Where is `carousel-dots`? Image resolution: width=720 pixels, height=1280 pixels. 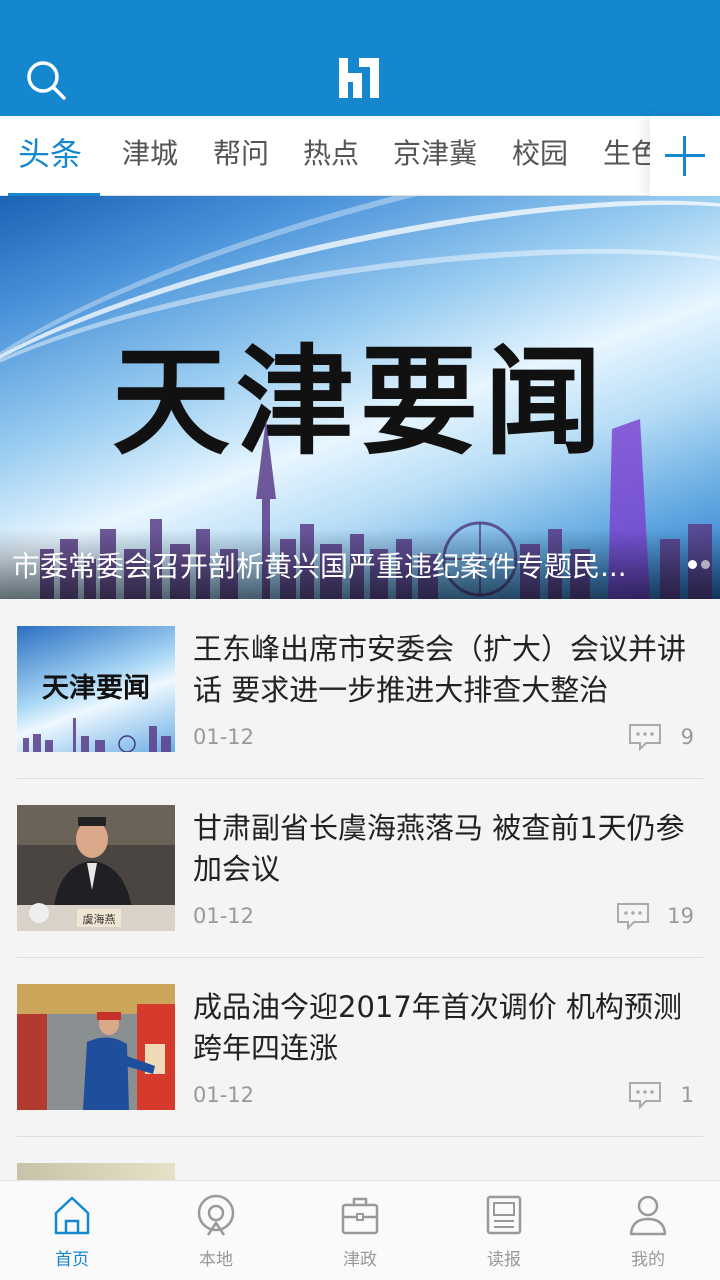
carousel-dots is located at coordinates (697, 563).